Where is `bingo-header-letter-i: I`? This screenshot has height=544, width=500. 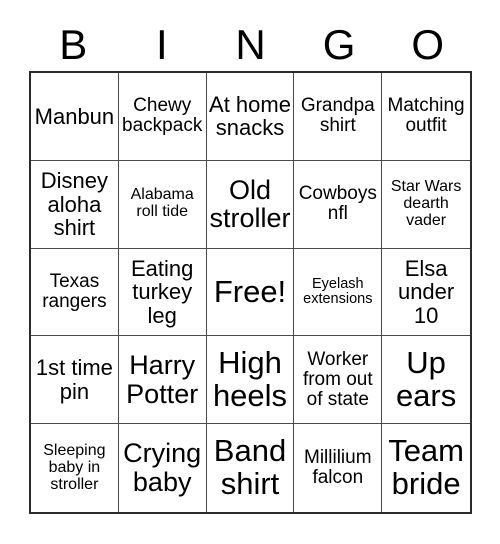 bingo-header-letter-i: I is located at coordinates (162, 44).